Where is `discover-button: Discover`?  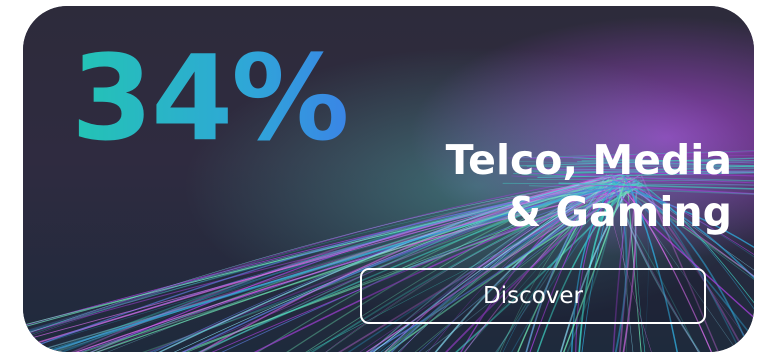 discover-button: Discover is located at coordinates (533, 296).